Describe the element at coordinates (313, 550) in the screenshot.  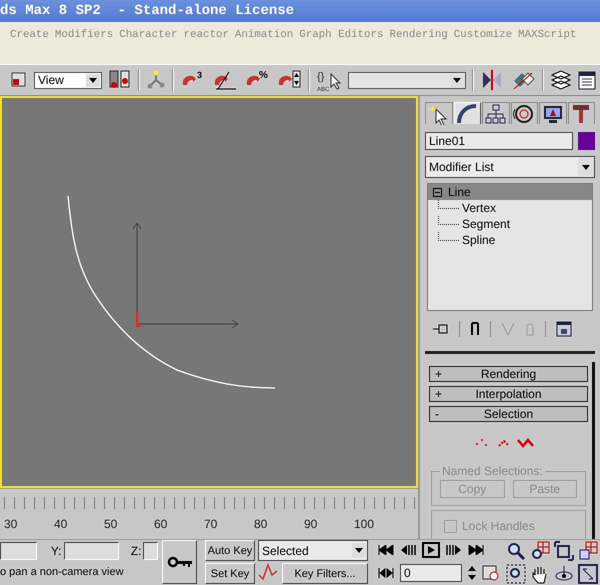
I see `key-mode-dropdown: Selected` at that location.